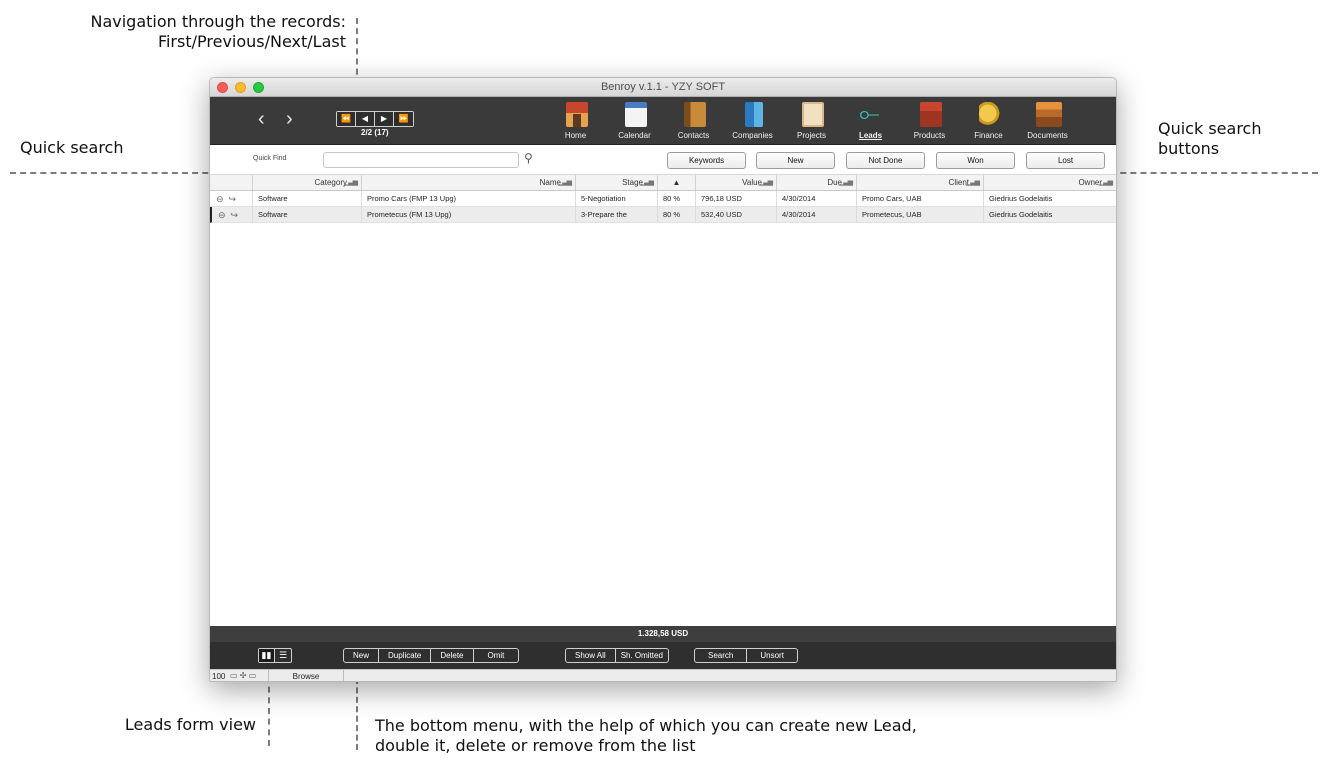 The height and width of the screenshot is (768, 1332). I want to click on header-probability: ▲, so click(677, 182).